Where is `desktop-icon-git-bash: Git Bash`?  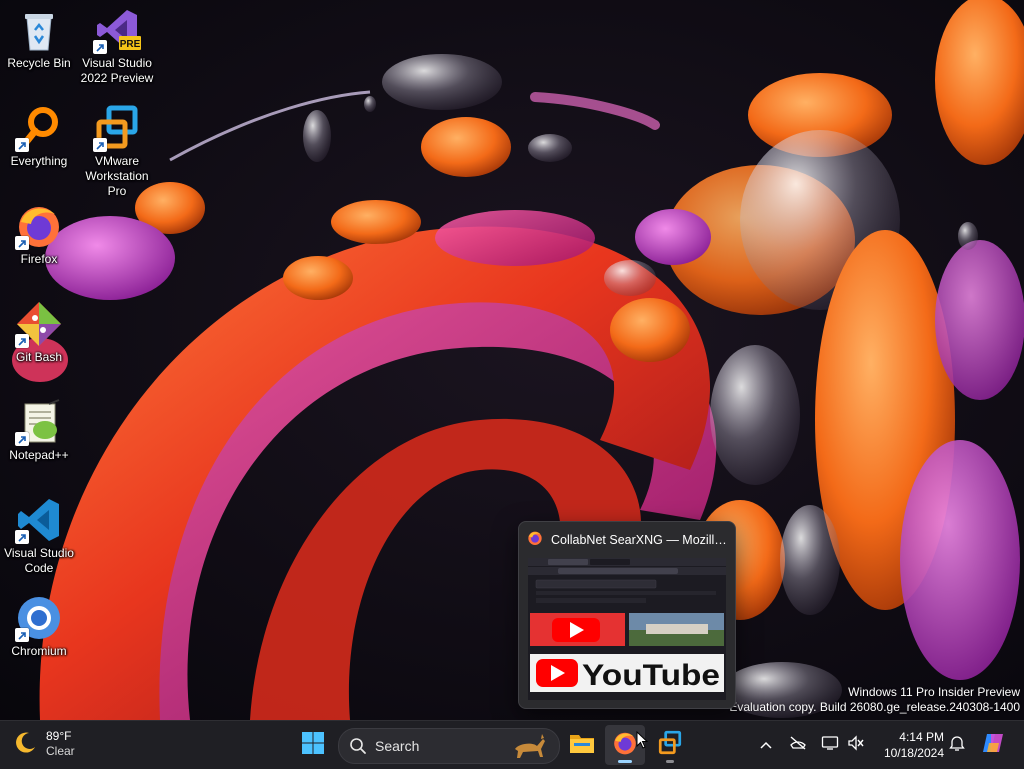 desktop-icon-git-bash: Git Bash is located at coordinates (39, 332).